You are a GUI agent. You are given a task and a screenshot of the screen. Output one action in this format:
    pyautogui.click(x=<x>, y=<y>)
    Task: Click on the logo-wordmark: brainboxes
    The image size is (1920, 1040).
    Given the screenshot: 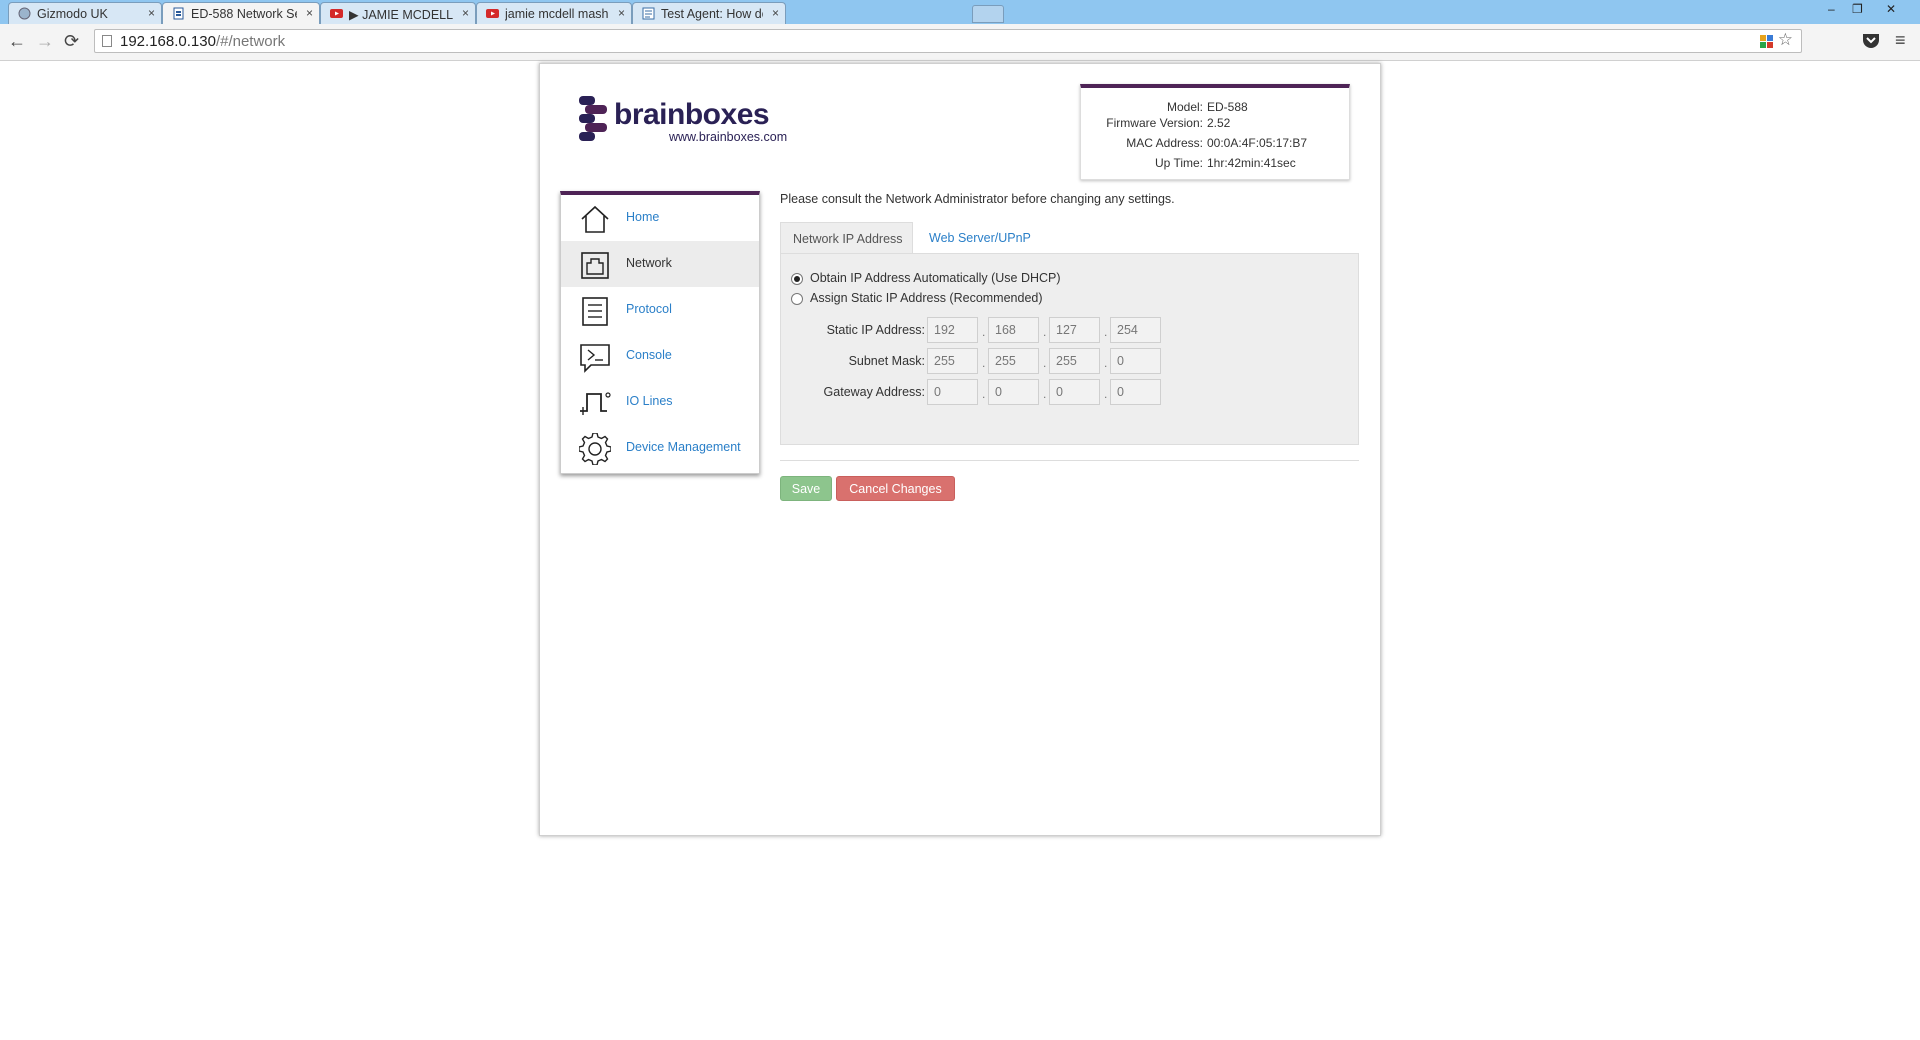 What is the action you would take?
    pyautogui.click(x=692, y=114)
    